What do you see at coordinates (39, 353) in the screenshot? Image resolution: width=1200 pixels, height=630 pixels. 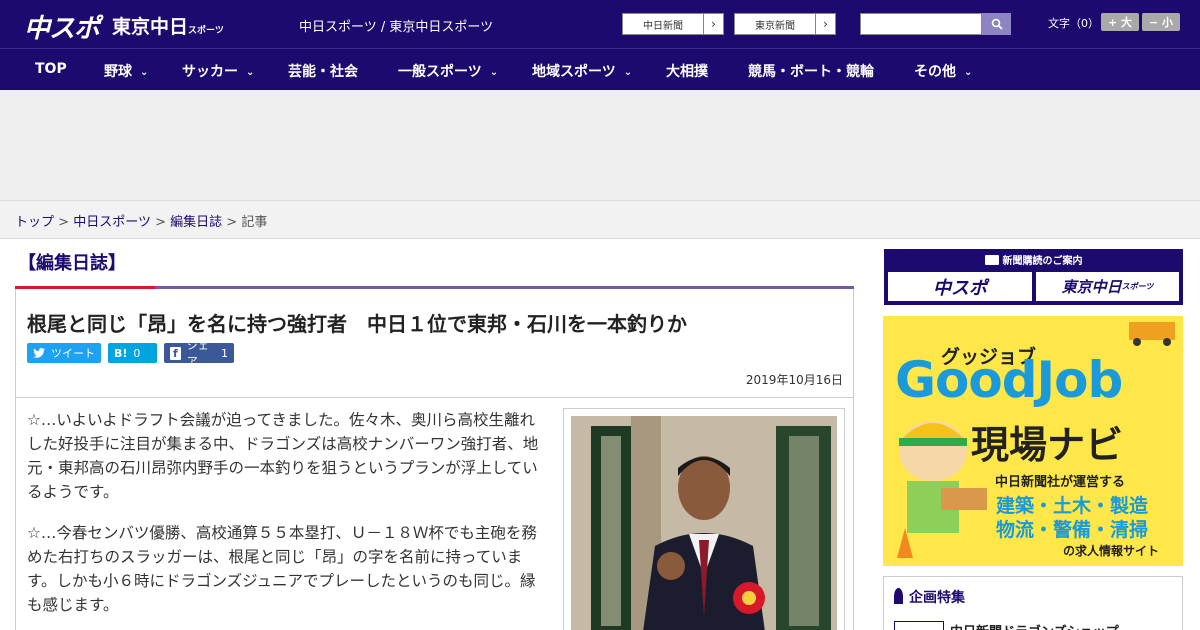 I see `twitter-icon` at bounding box center [39, 353].